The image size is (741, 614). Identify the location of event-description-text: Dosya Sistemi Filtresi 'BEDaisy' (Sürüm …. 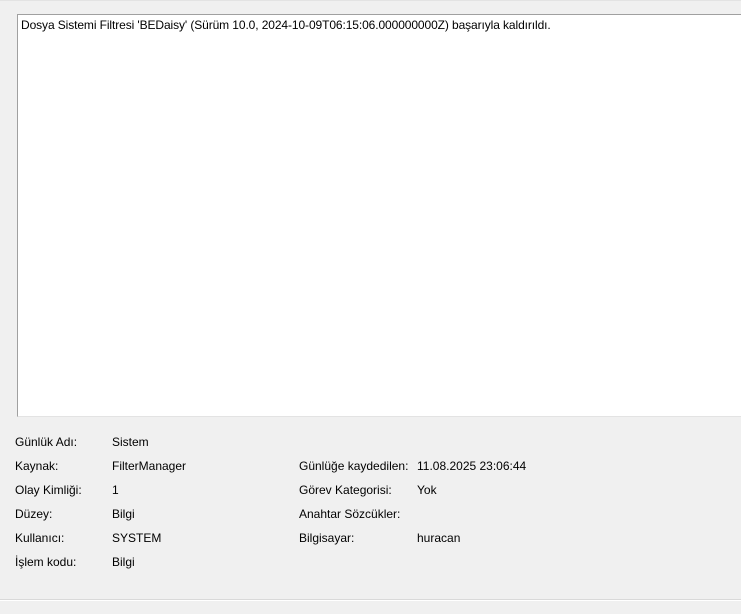
(286, 25).